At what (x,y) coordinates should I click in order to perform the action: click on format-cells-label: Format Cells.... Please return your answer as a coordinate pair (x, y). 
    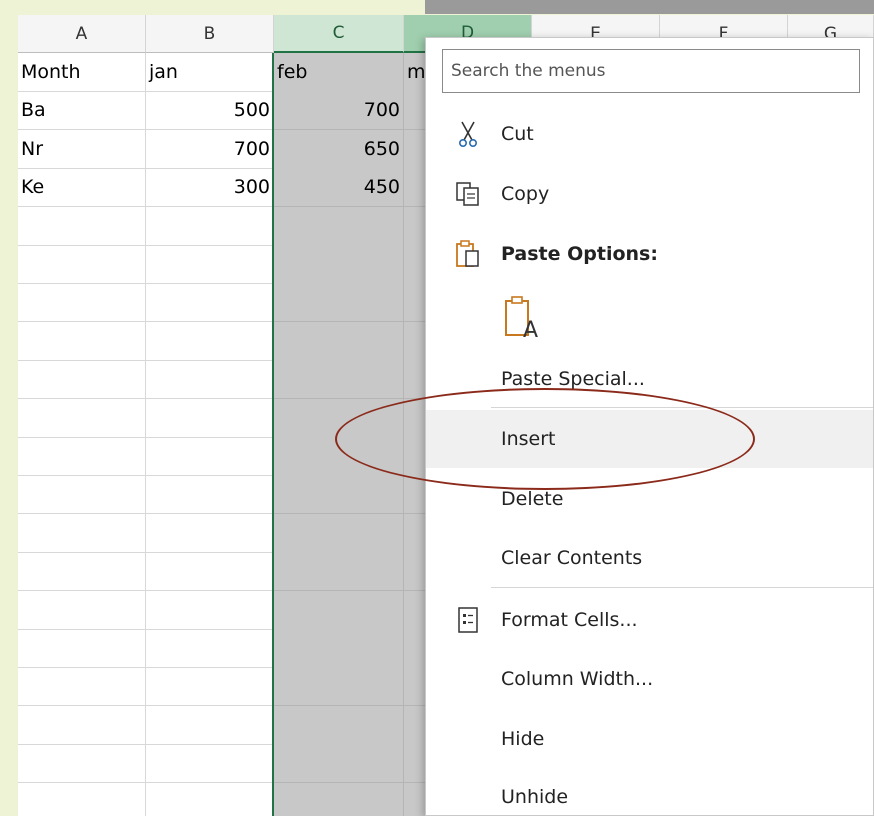
    Looking at the image, I should click on (569, 620).